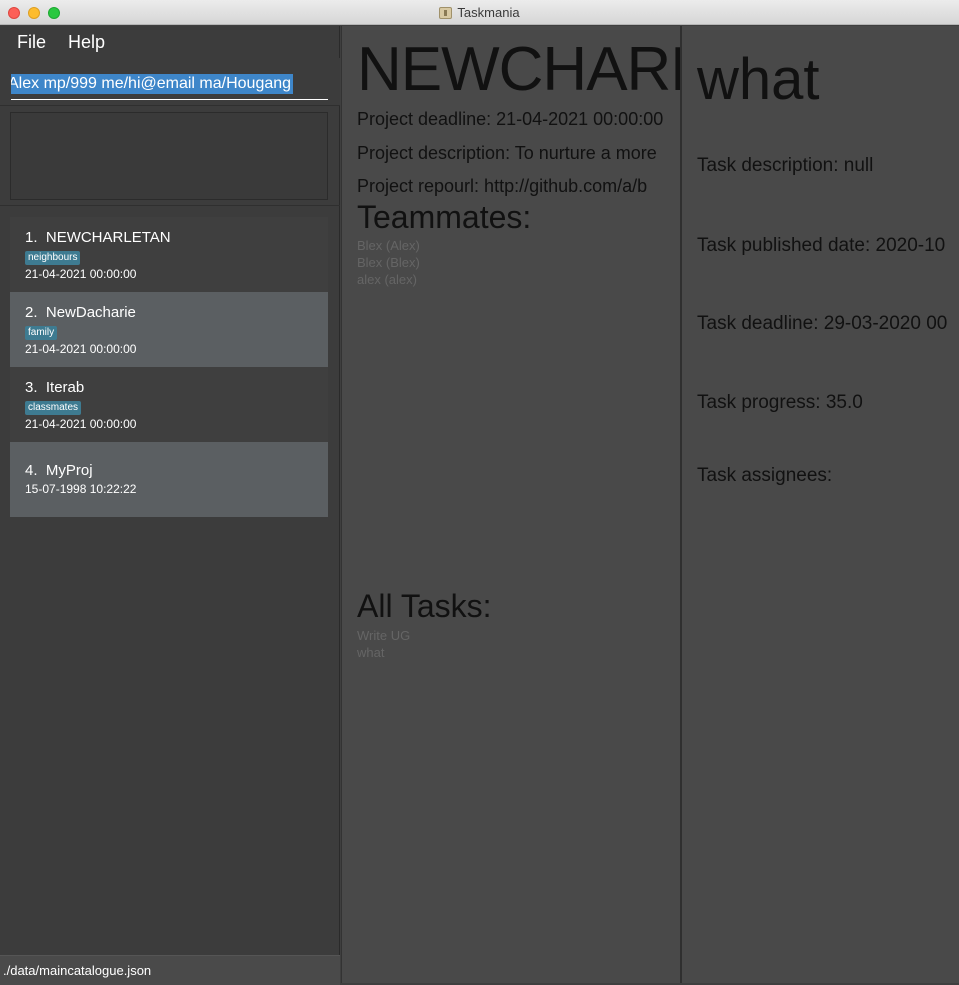 The width and height of the screenshot is (959, 985). I want to click on menu-bar: File Help, so click(170, 42).